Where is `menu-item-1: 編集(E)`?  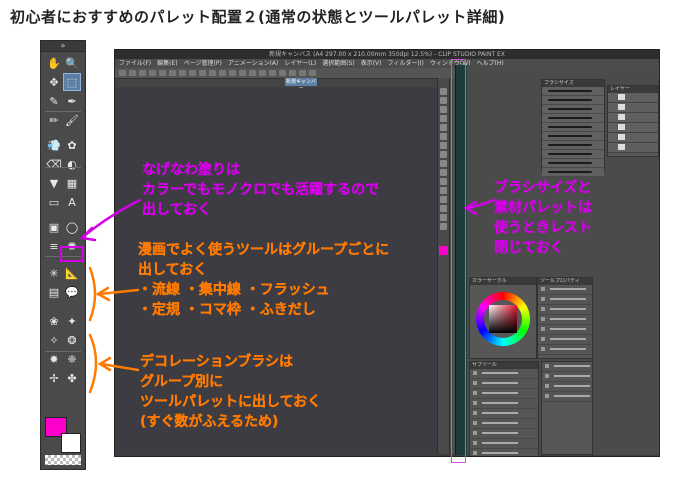 menu-item-1: 編集(E) is located at coordinates (167, 63).